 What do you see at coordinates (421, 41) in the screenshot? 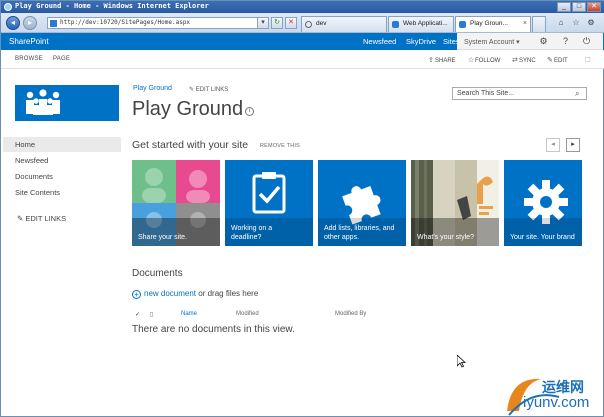
I see `suite-link-skydrive: SkyDrive` at bounding box center [421, 41].